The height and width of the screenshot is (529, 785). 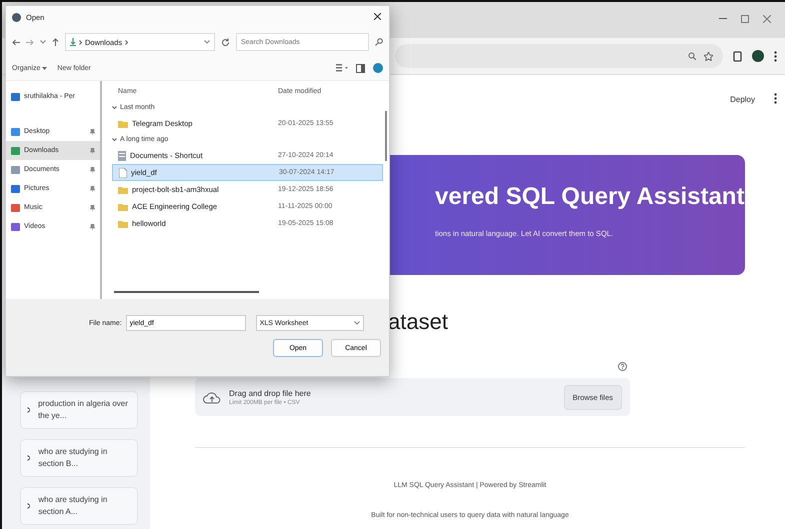 I want to click on preview-pane-icon, so click(x=360, y=68).